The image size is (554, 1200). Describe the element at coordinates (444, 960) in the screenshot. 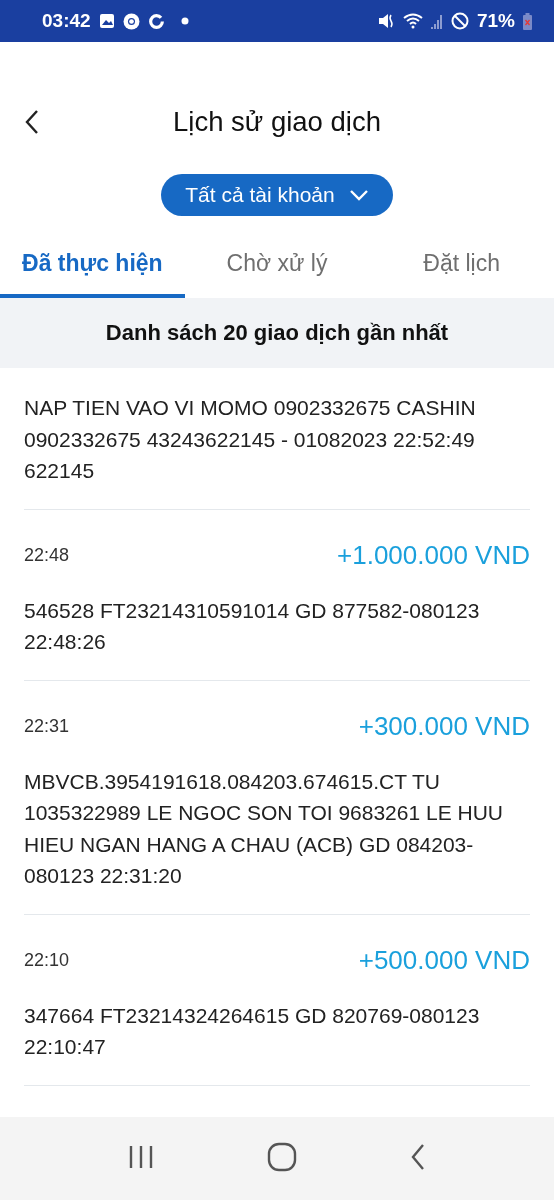

I see `transaction-amount: +500.000 VND` at that location.